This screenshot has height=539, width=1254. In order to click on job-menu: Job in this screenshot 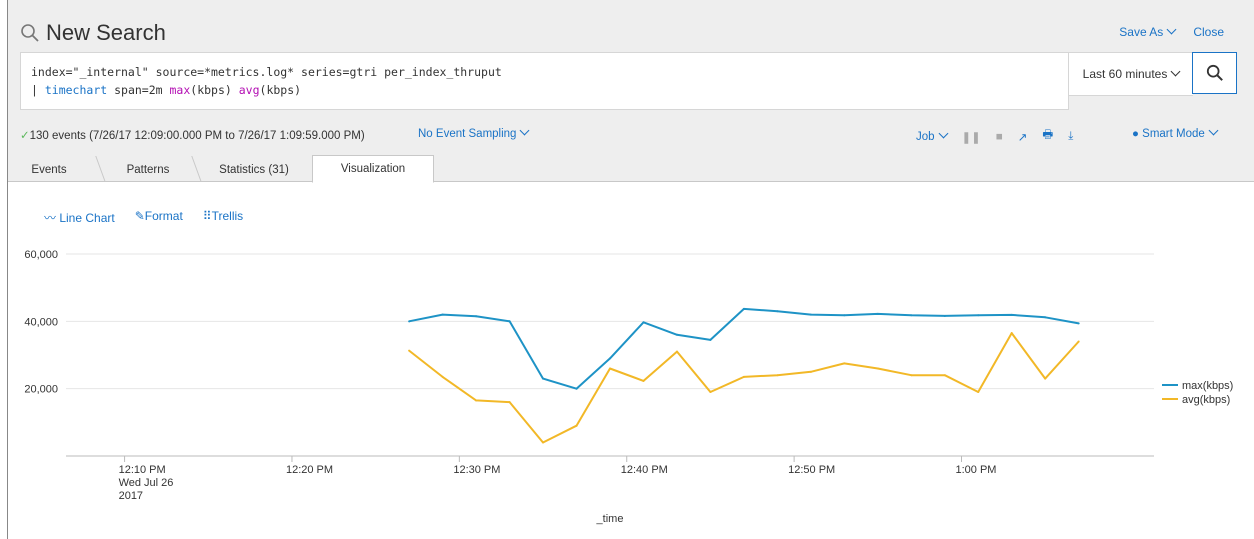, I will do `click(932, 135)`.